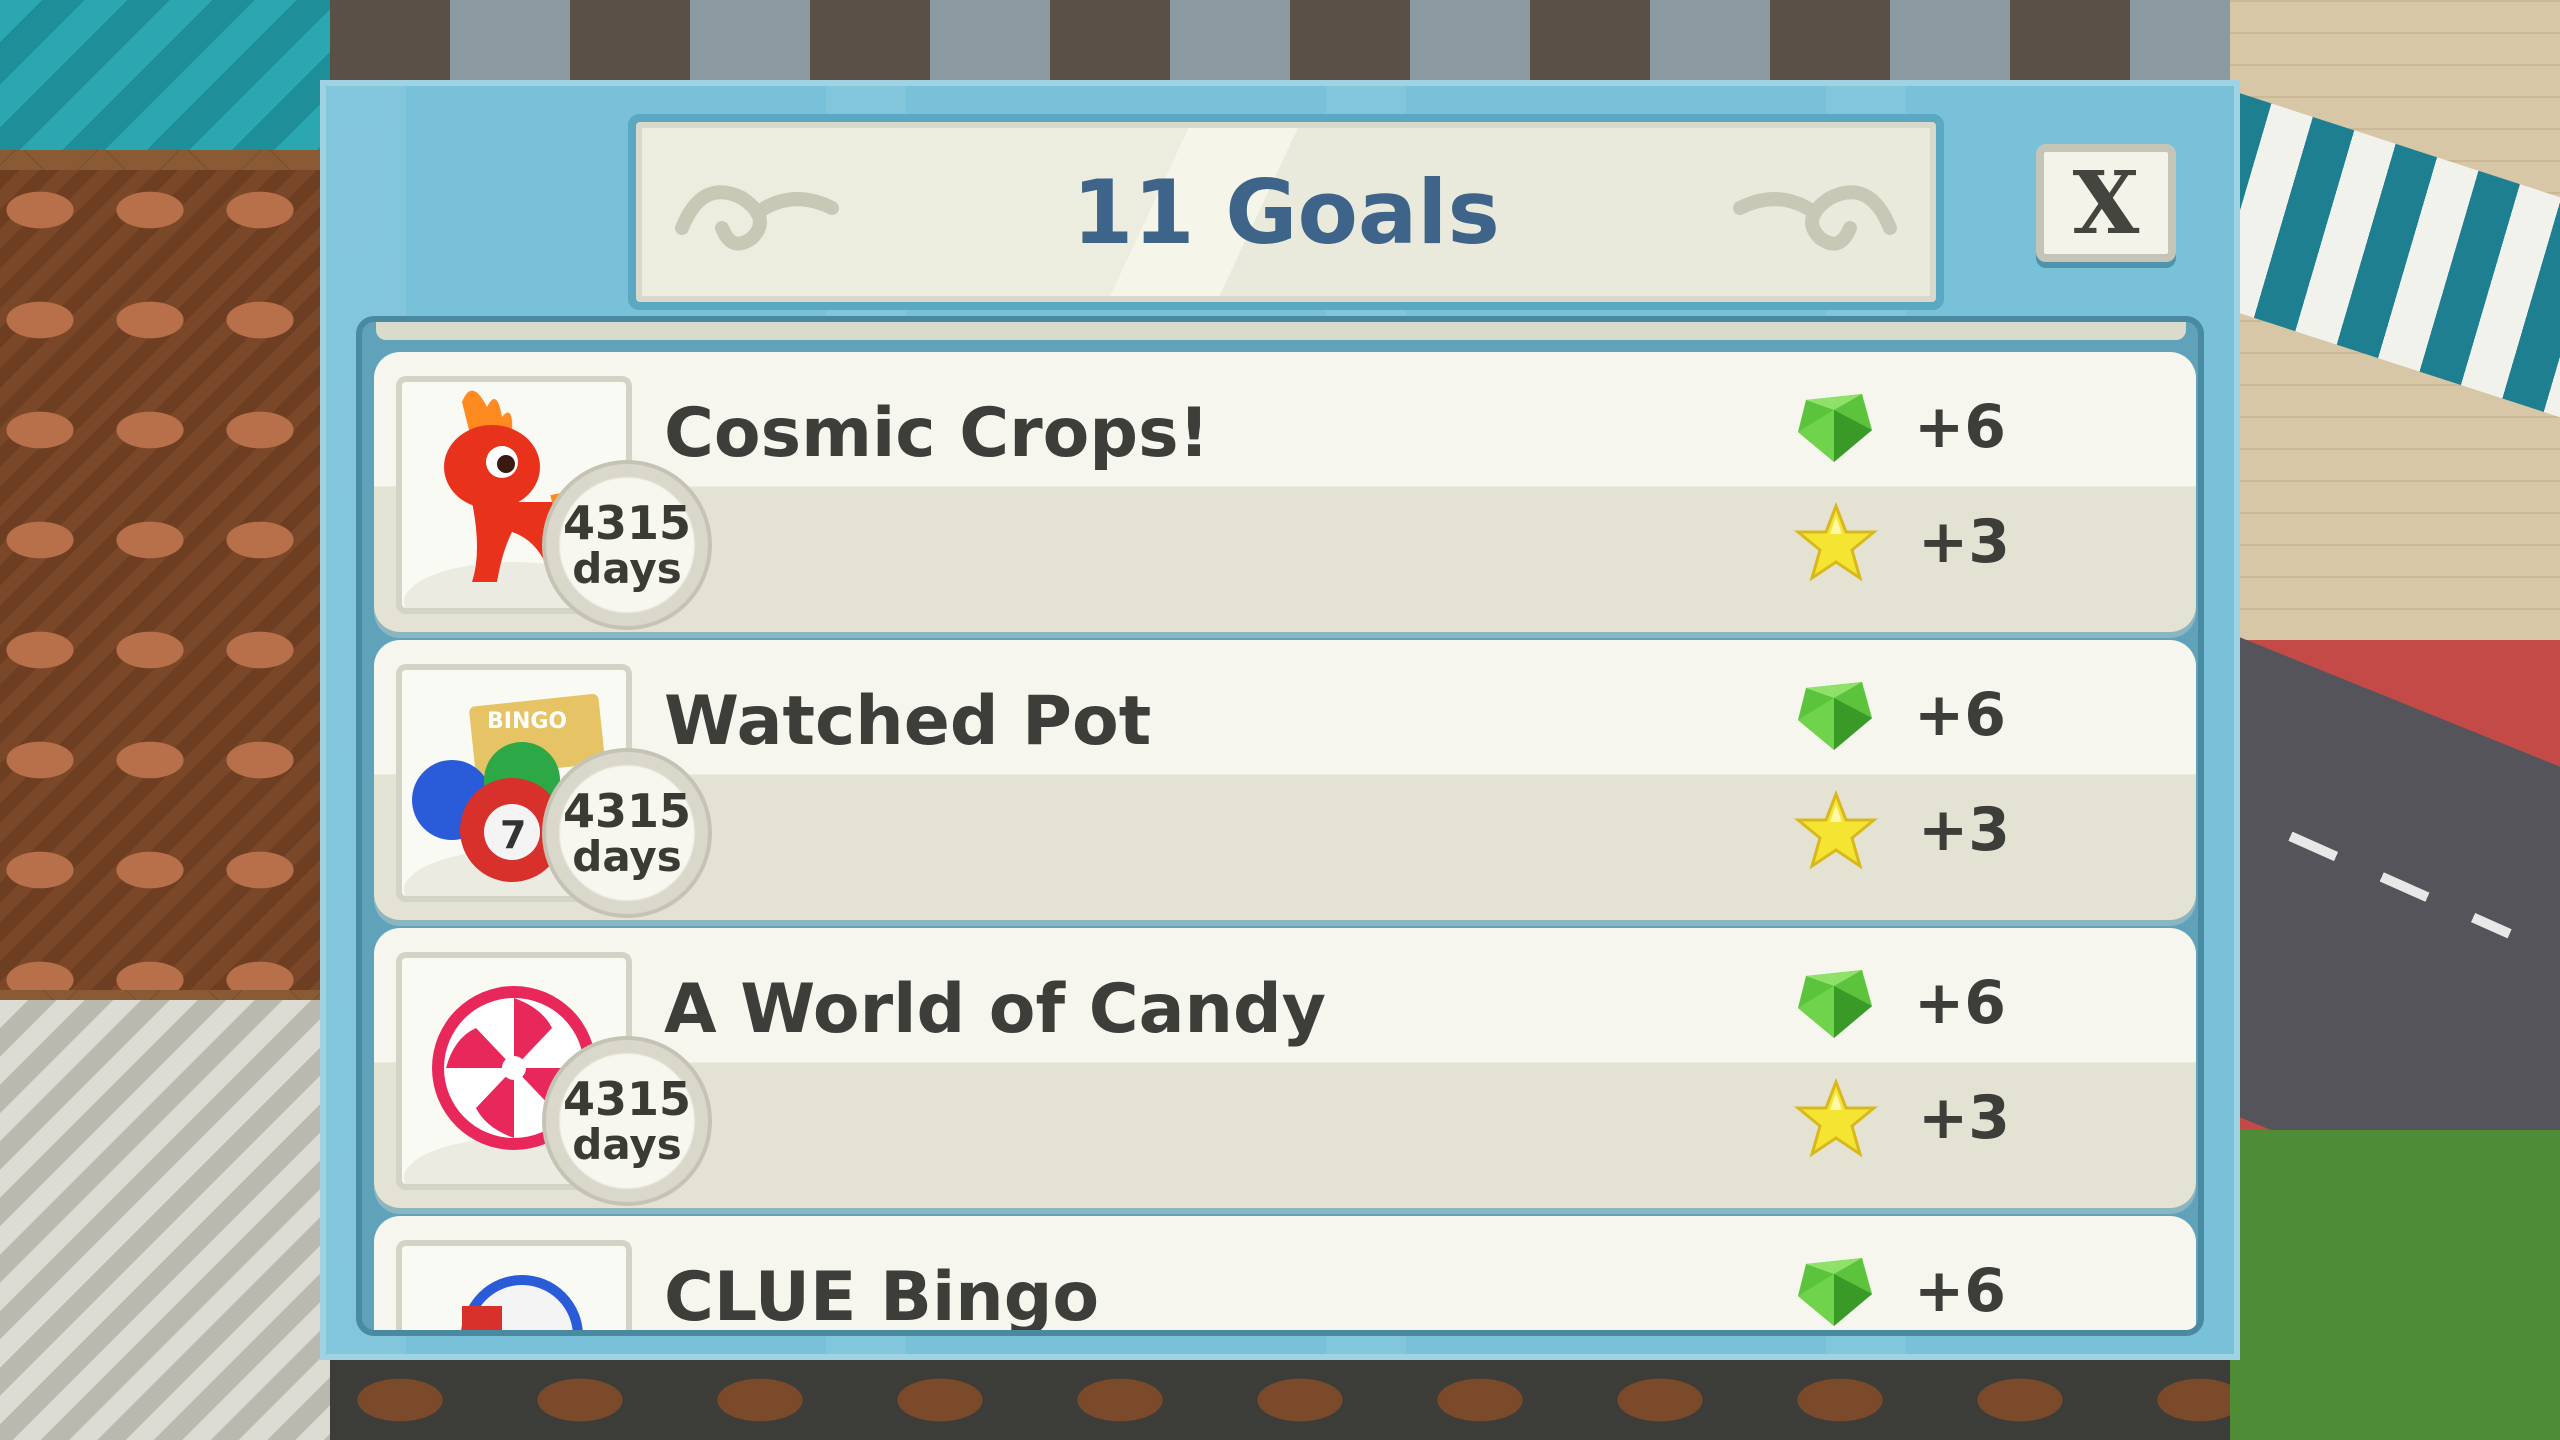 This screenshot has width=2560, height=1440. Describe the element at coordinates (1280, 1400) in the screenshot. I see `buffet-counter` at that location.